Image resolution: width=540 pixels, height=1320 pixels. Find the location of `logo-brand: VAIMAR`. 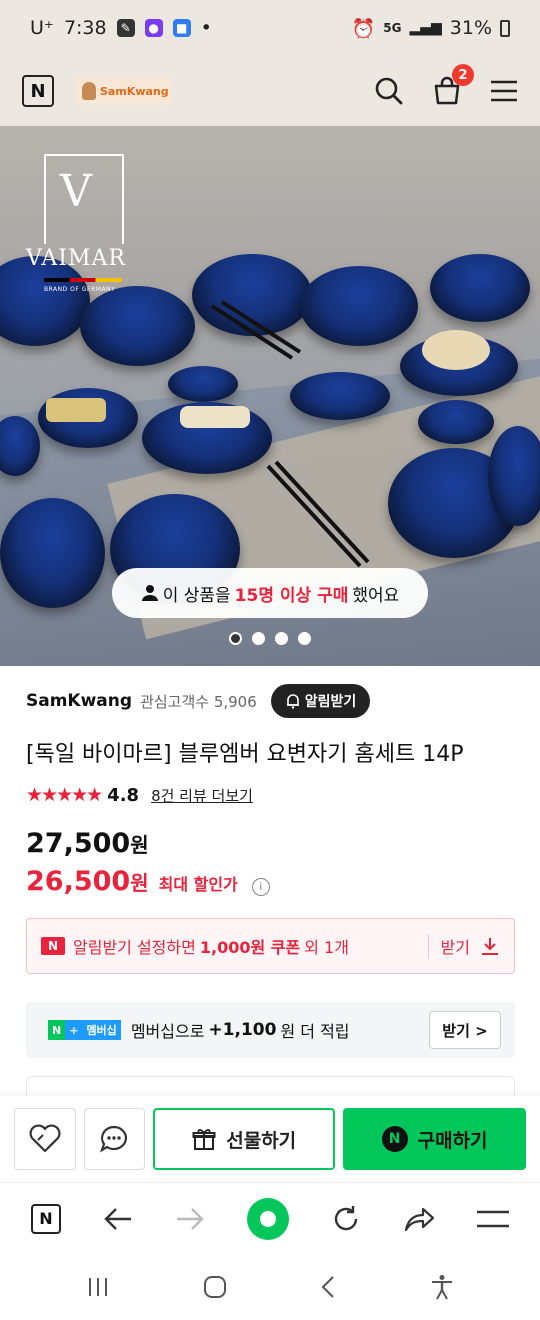

logo-brand: VAIMAR is located at coordinates (76, 258).